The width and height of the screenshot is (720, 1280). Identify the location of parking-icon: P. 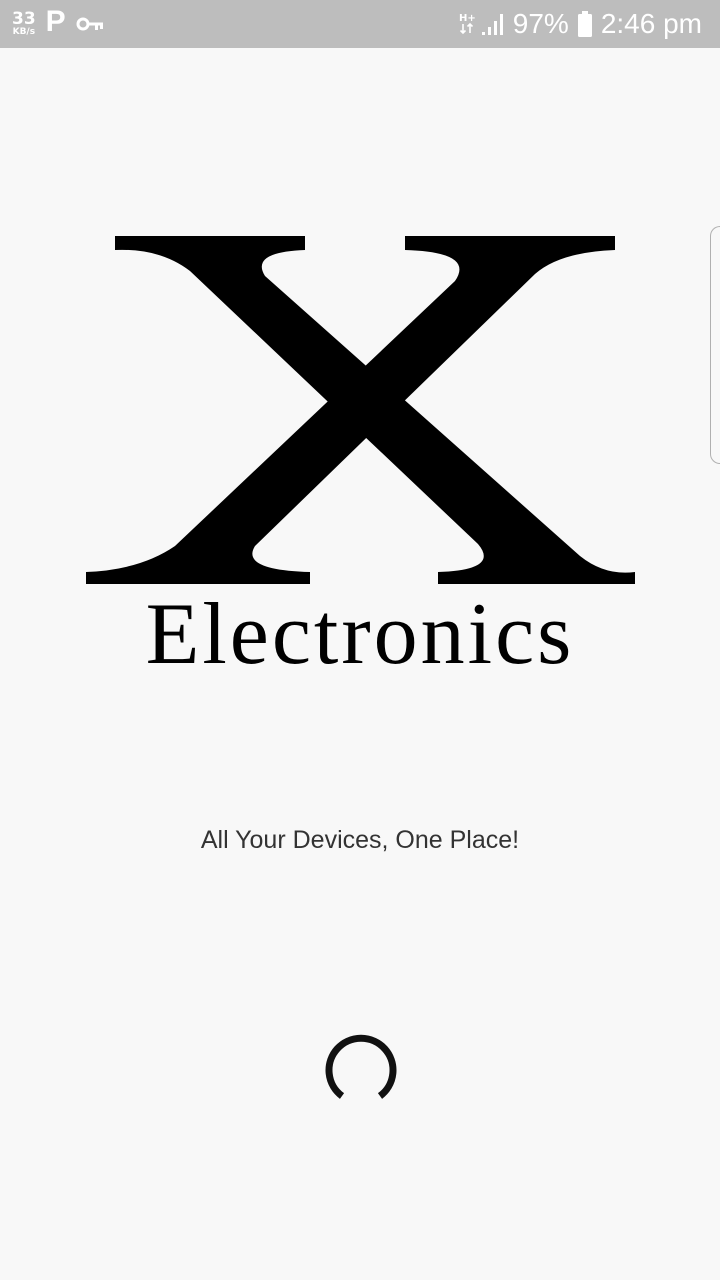
(55, 21).